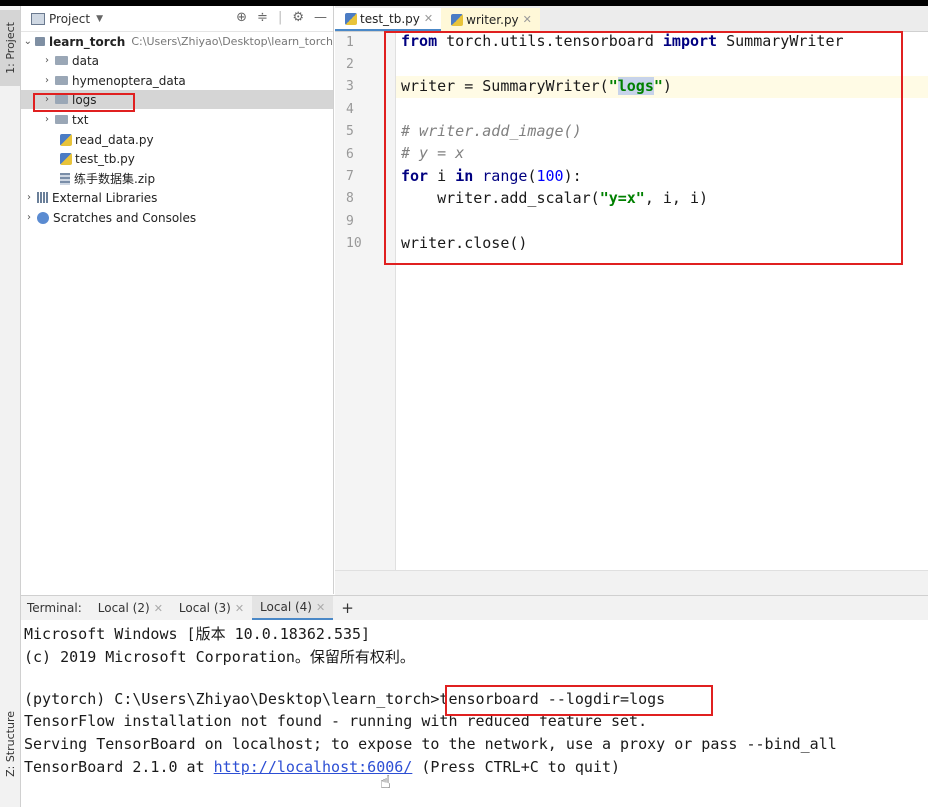  I want to click on tree-item-label: txt, so click(80, 119).